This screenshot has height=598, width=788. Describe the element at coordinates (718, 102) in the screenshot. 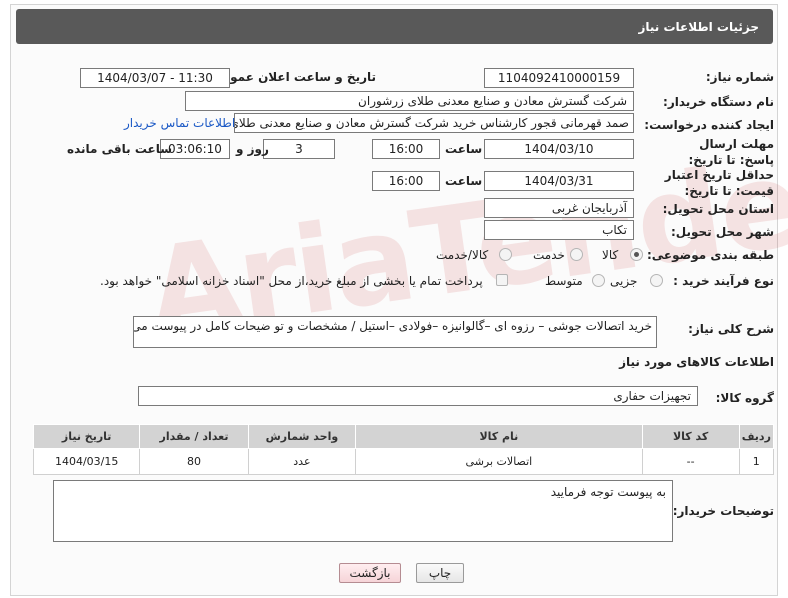

I see `buyer-org-label: نام دستگاه خریدار:` at that location.